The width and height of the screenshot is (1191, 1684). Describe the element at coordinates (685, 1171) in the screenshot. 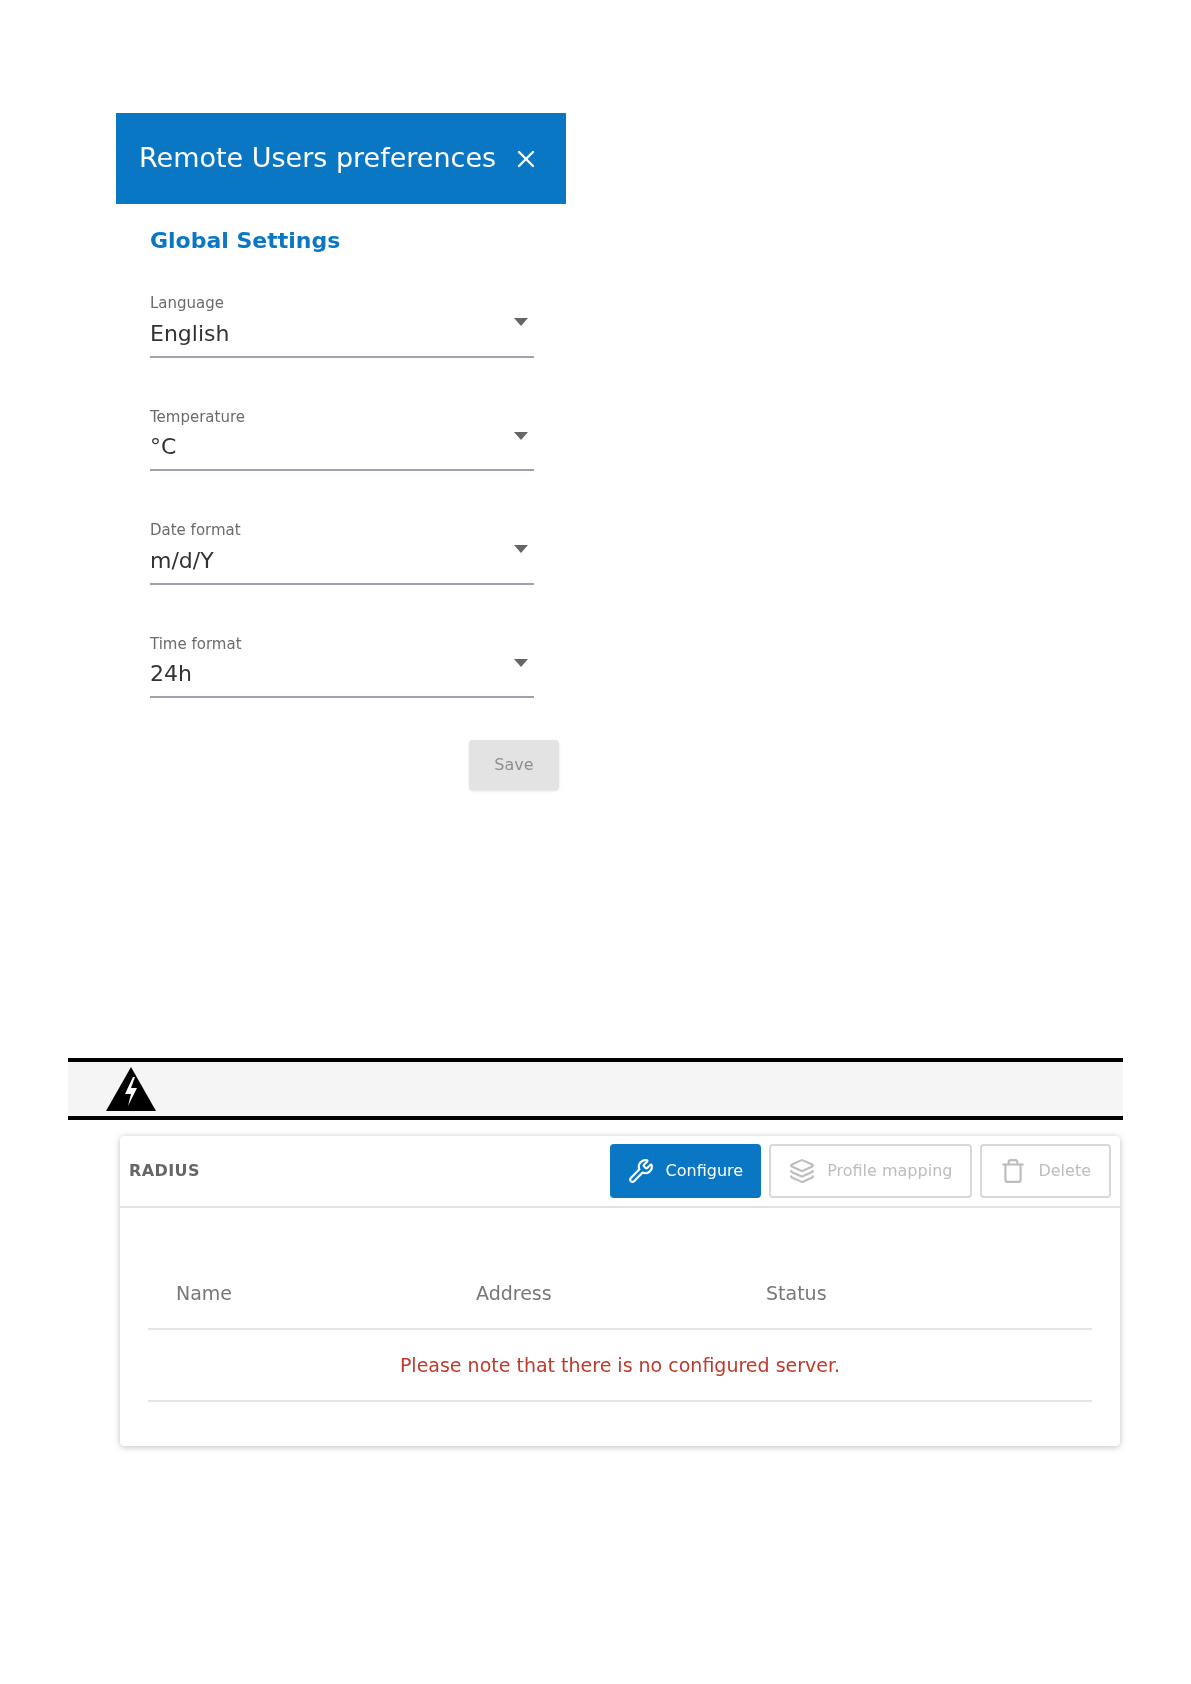

I see `toolbar-button: Configure` at that location.